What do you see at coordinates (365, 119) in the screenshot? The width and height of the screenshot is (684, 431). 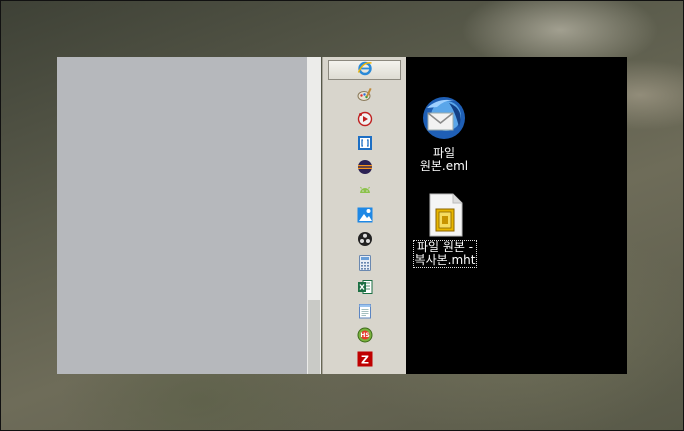 I see `media-player-icon` at bounding box center [365, 119].